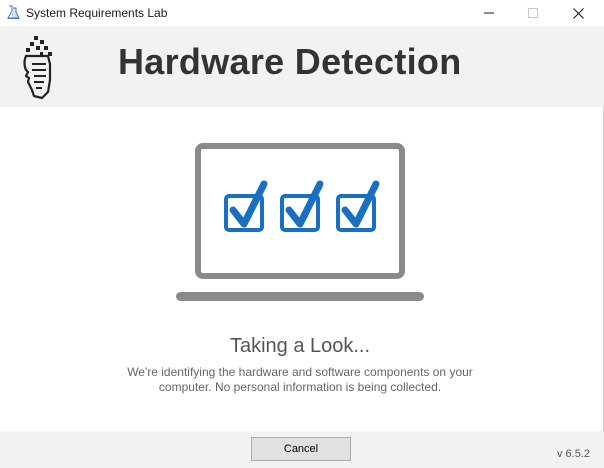  Describe the element at coordinates (300, 296) in the screenshot. I see `laptop-base` at that location.